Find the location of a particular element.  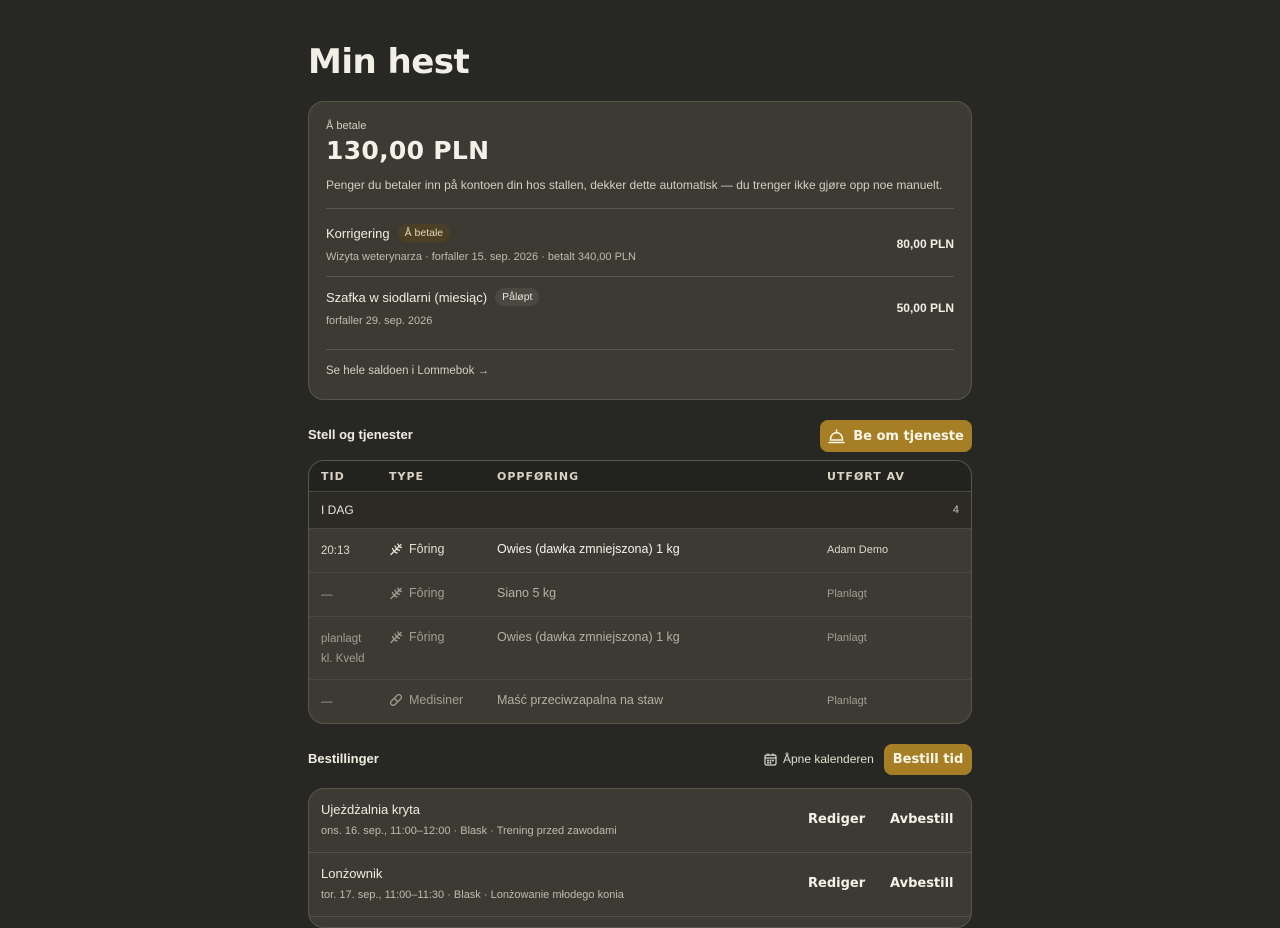

row-entry: Maść przeciwzapalna na staw is located at coordinates (580, 700).